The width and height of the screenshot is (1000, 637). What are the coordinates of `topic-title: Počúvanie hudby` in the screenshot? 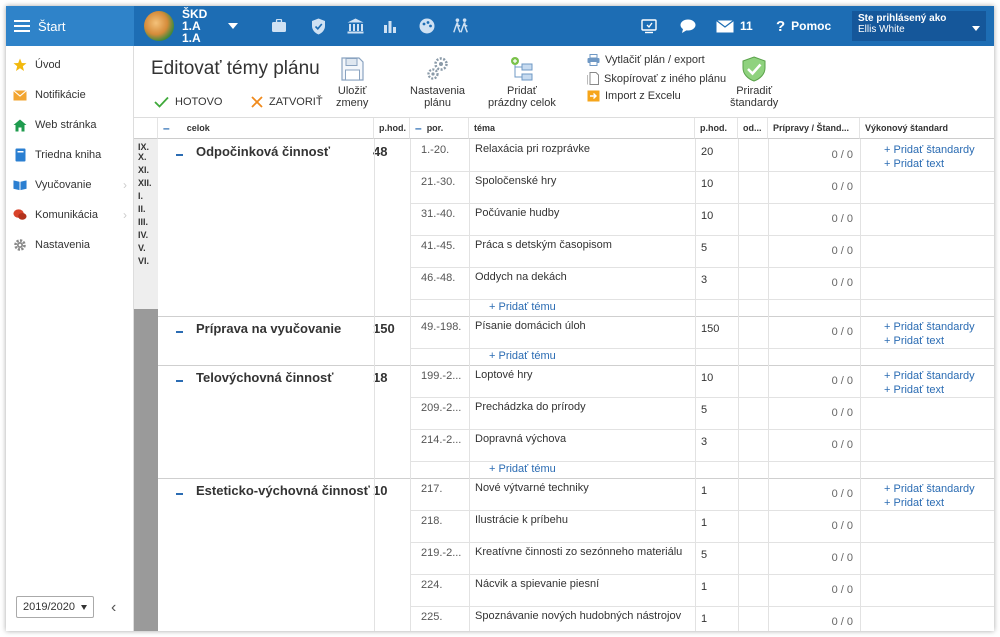 It's located at (517, 213).